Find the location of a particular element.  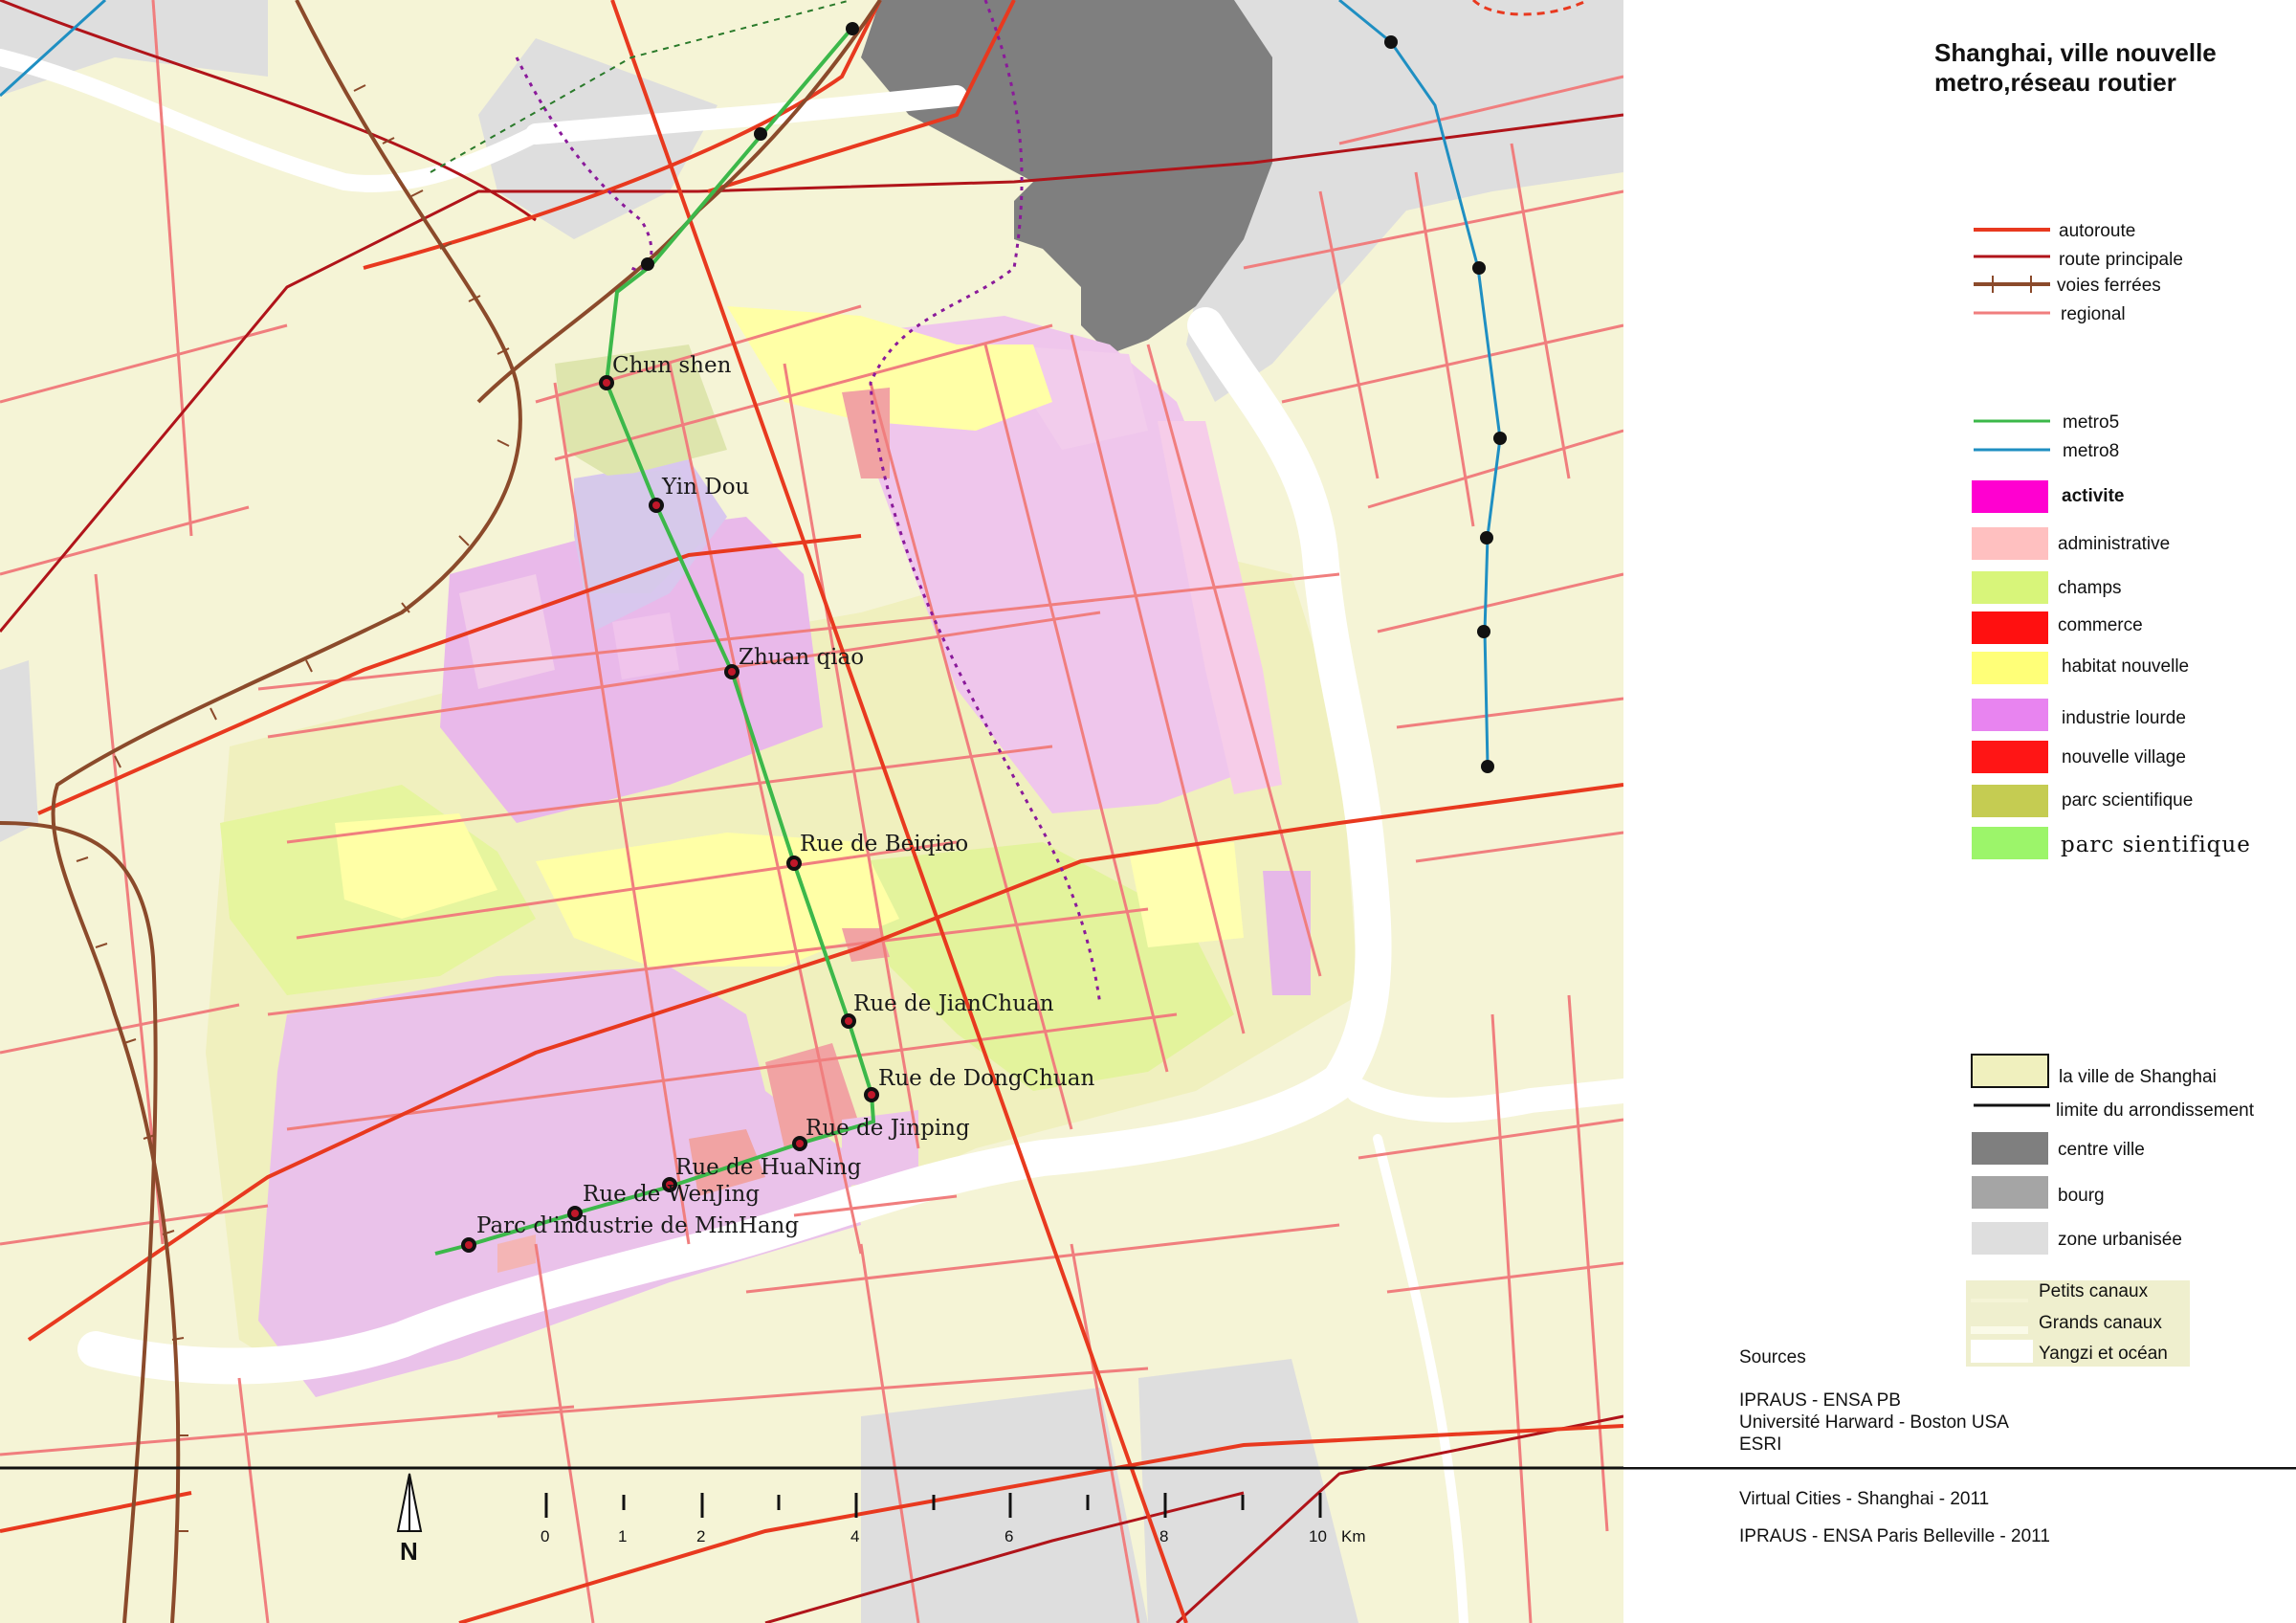

legend-label: parc scientifique is located at coordinates (2127, 800).